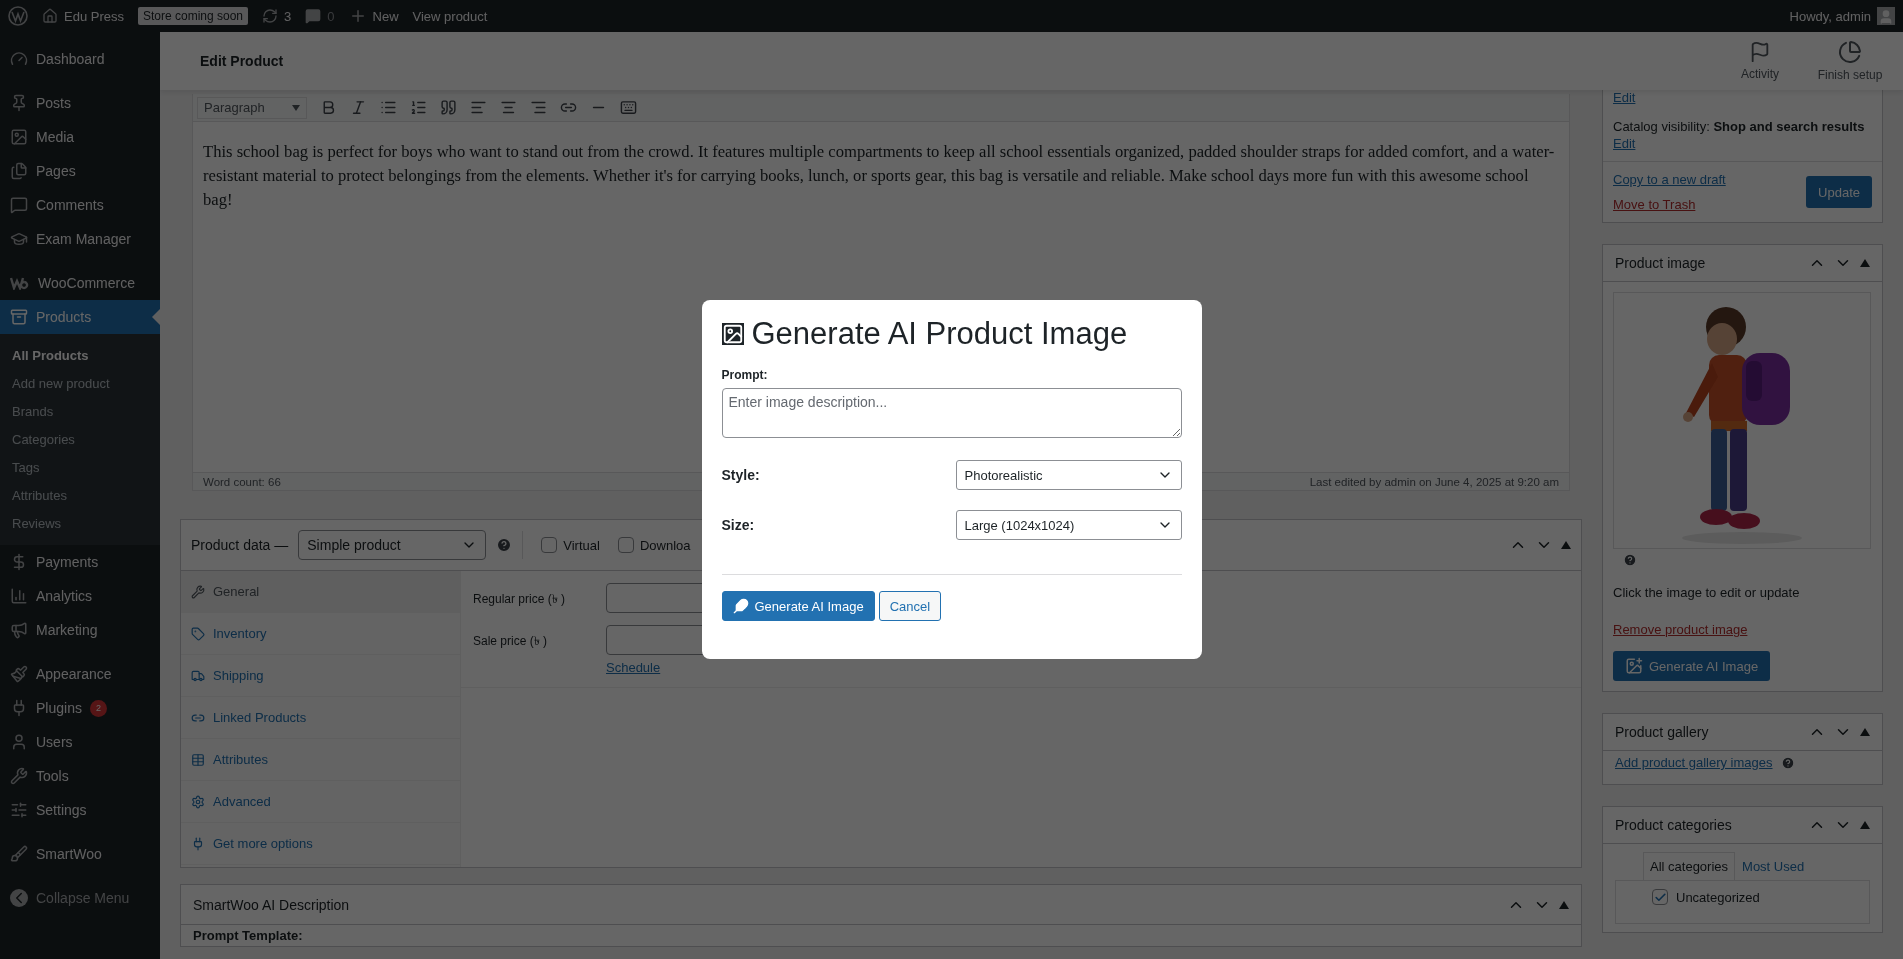 Image resolution: width=1903 pixels, height=959 pixels. What do you see at coordinates (80, 239) in the screenshot?
I see `menu-item: Exam Manager` at bounding box center [80, 239].